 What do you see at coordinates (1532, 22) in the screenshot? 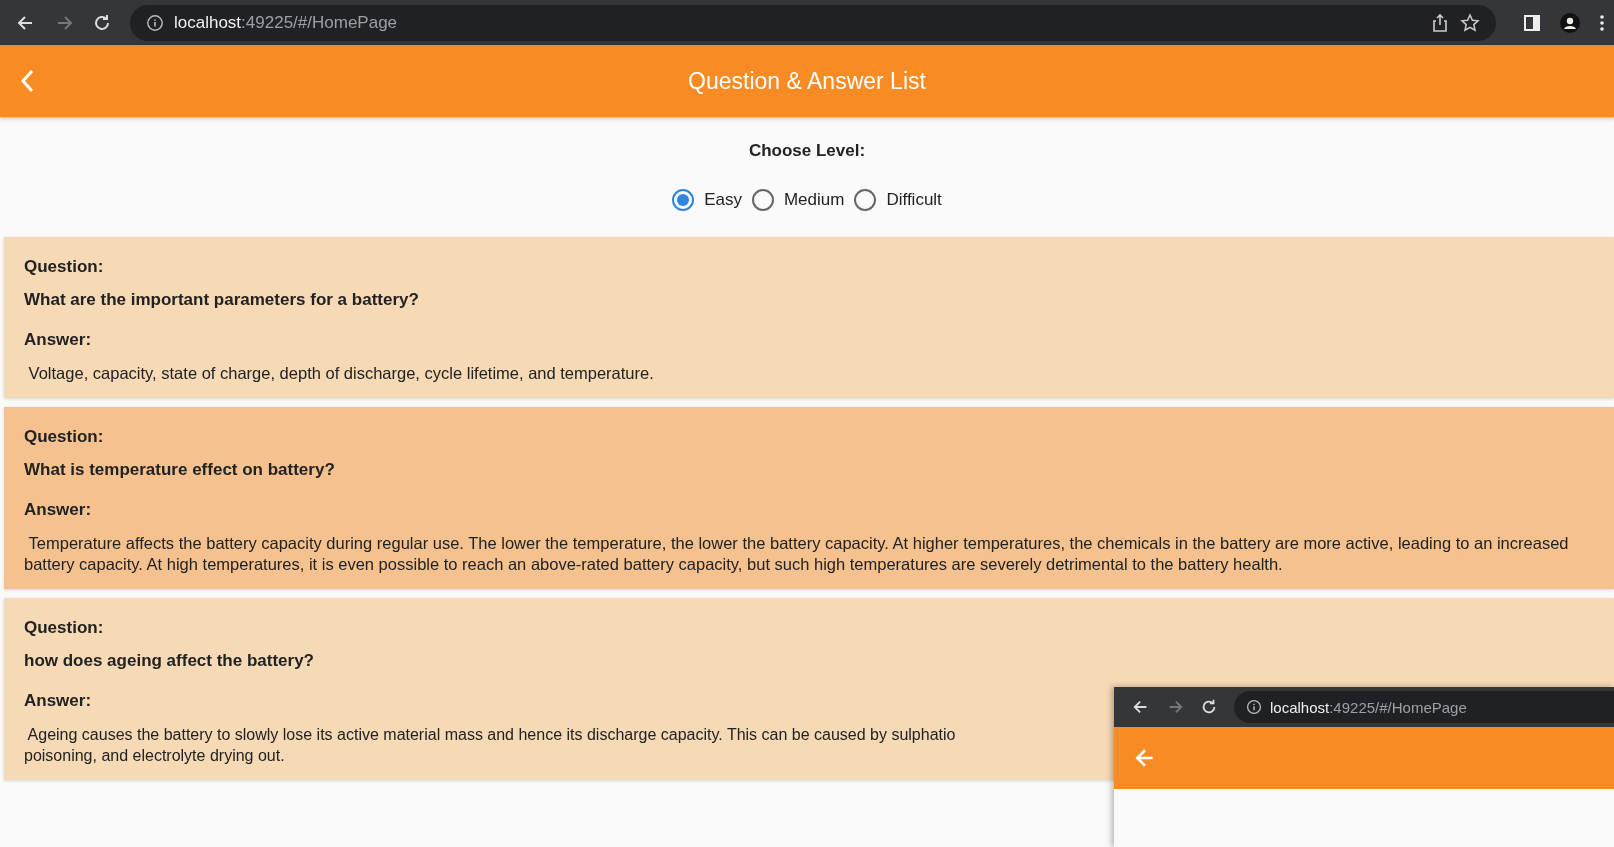
I see `side-panel-icon` at bounding box center [1532, 22].